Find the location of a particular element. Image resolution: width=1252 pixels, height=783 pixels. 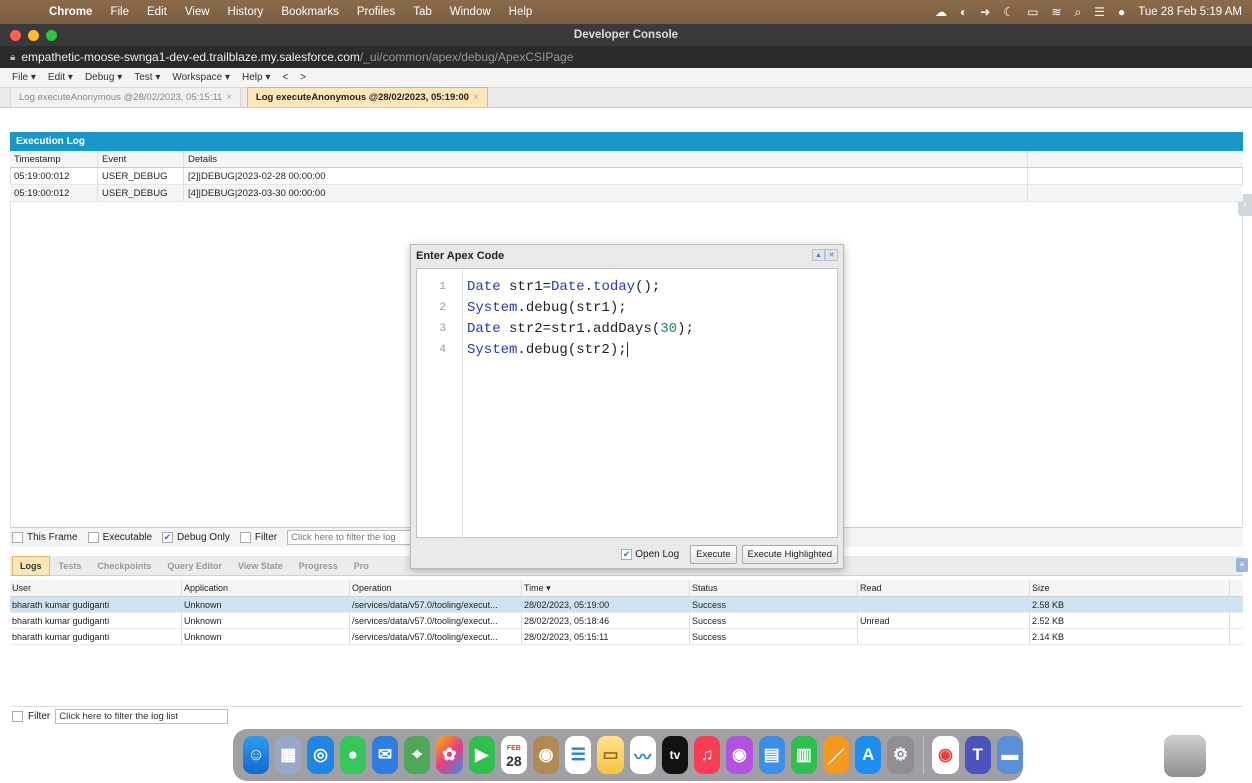

messages-icon: ● is located at coordinates (352, 755).